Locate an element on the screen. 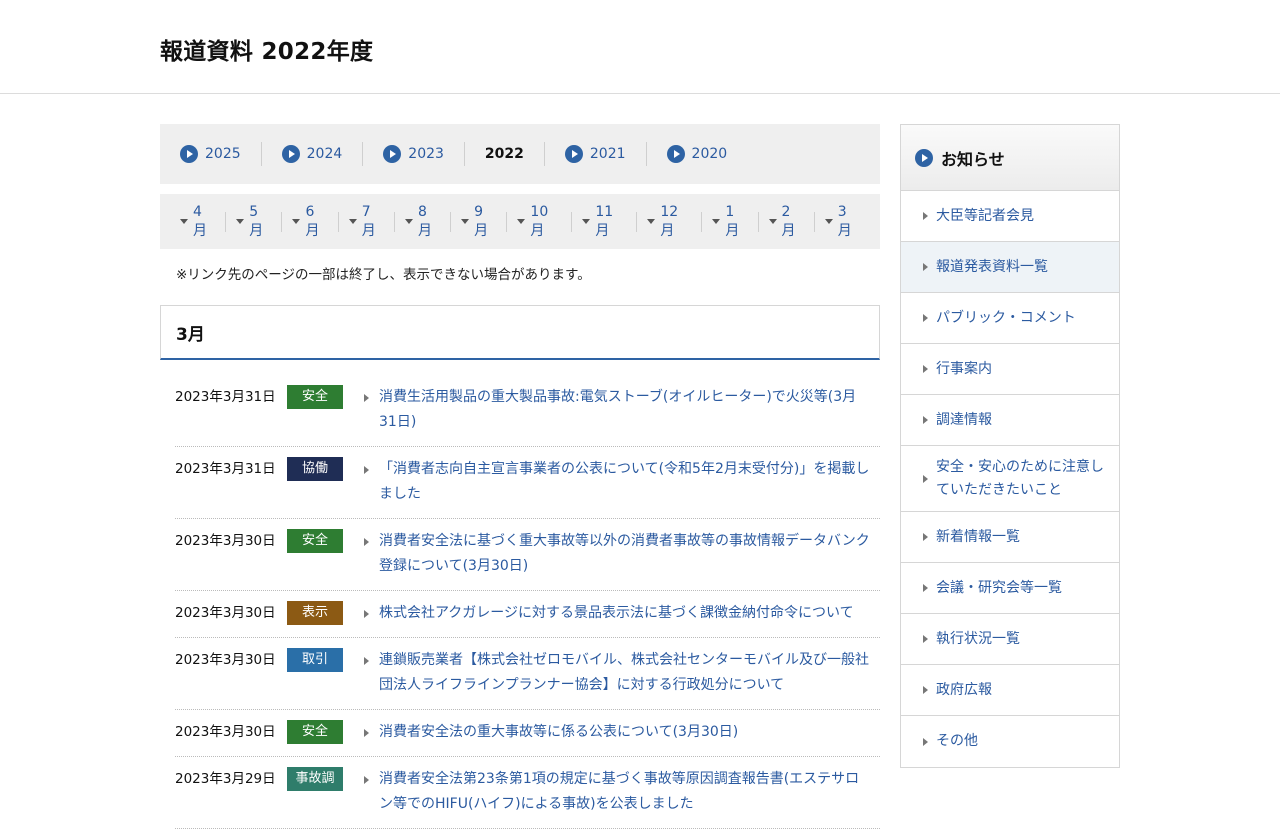 The image size is (1280, 829). year-label: 2024 is located at coordinates (324, 154).